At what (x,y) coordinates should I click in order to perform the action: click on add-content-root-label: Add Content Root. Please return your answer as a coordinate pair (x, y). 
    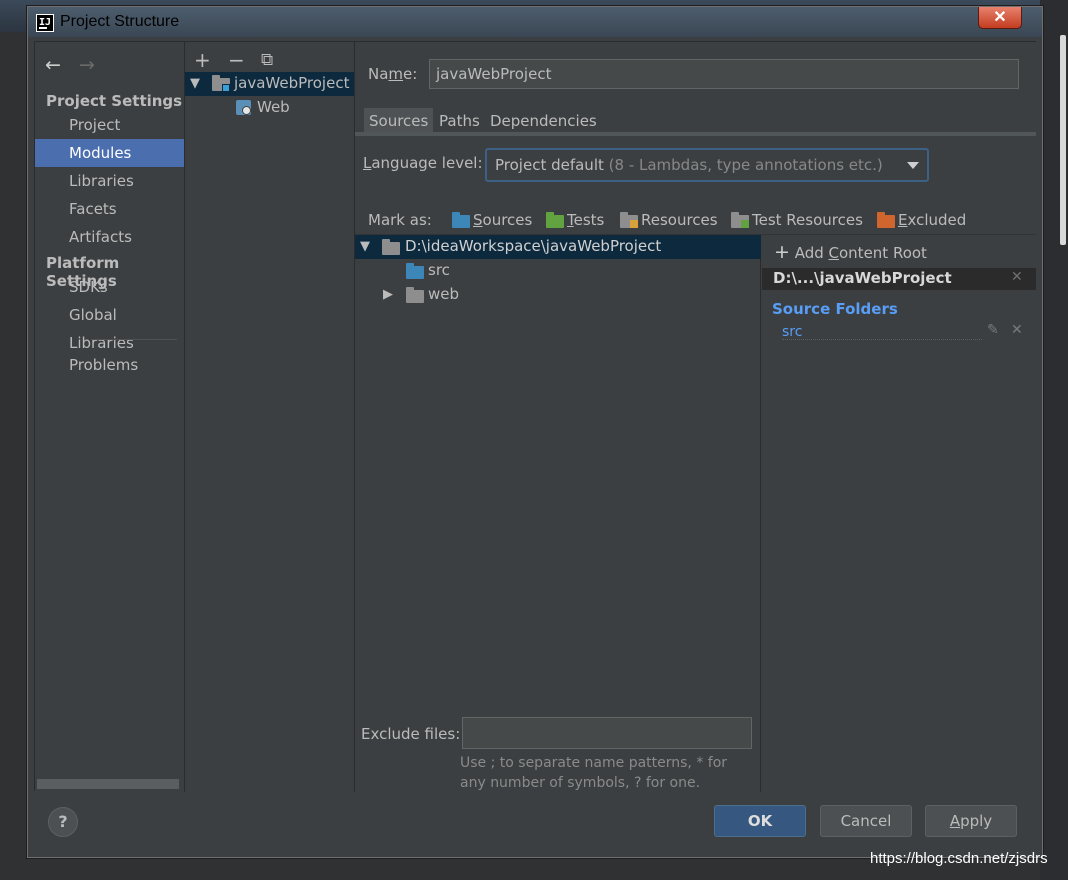
    Looking at the image, I should click on (860, 253).